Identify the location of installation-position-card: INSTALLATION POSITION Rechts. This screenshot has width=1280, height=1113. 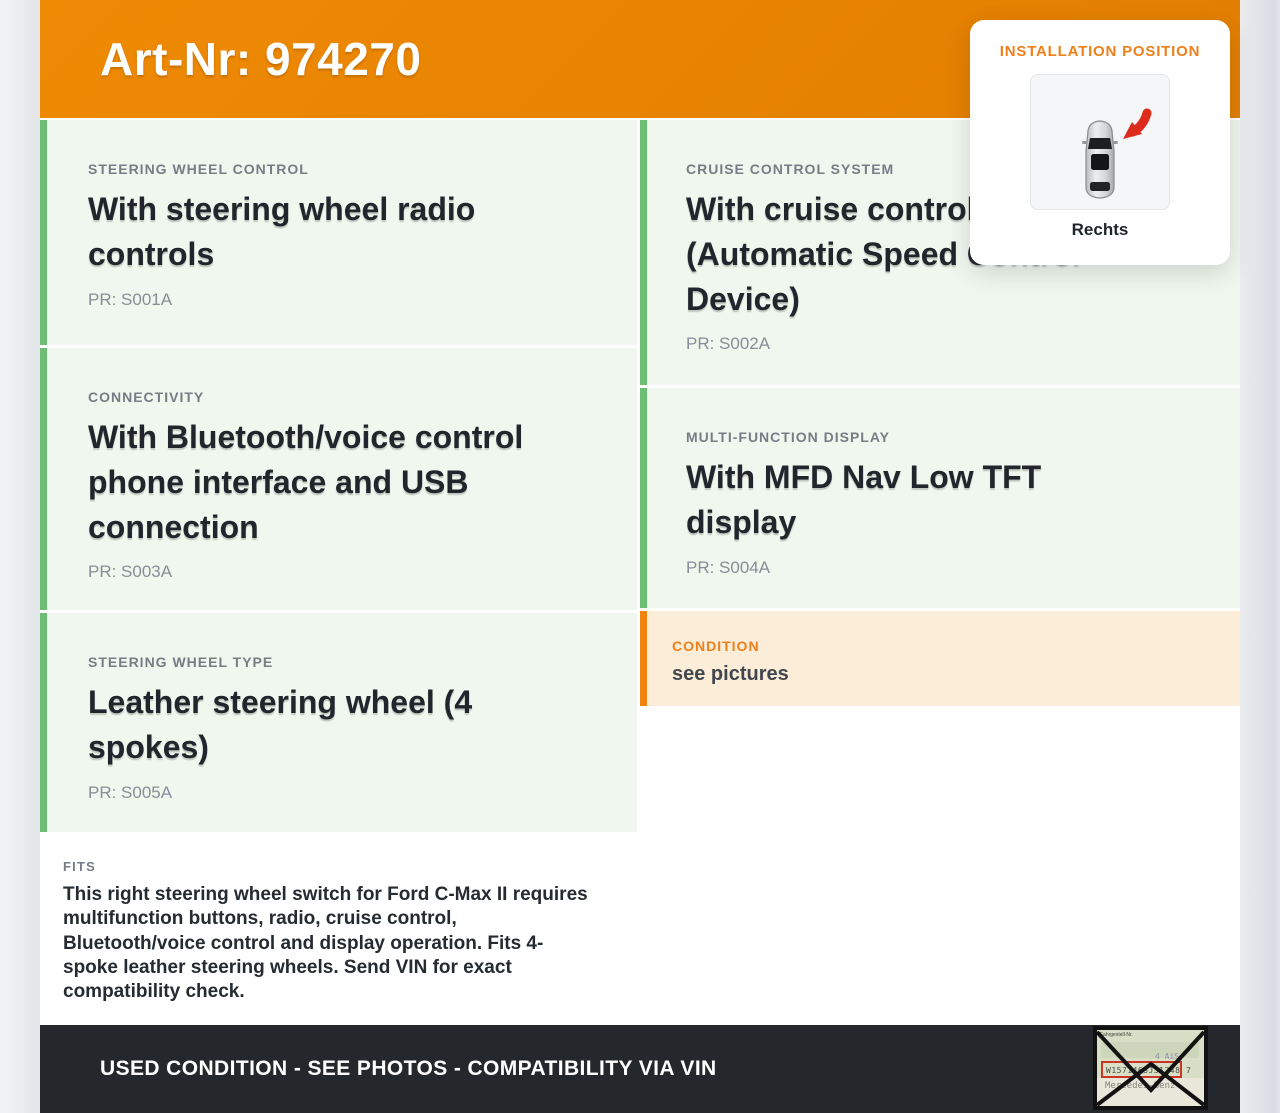
(1100, 142).